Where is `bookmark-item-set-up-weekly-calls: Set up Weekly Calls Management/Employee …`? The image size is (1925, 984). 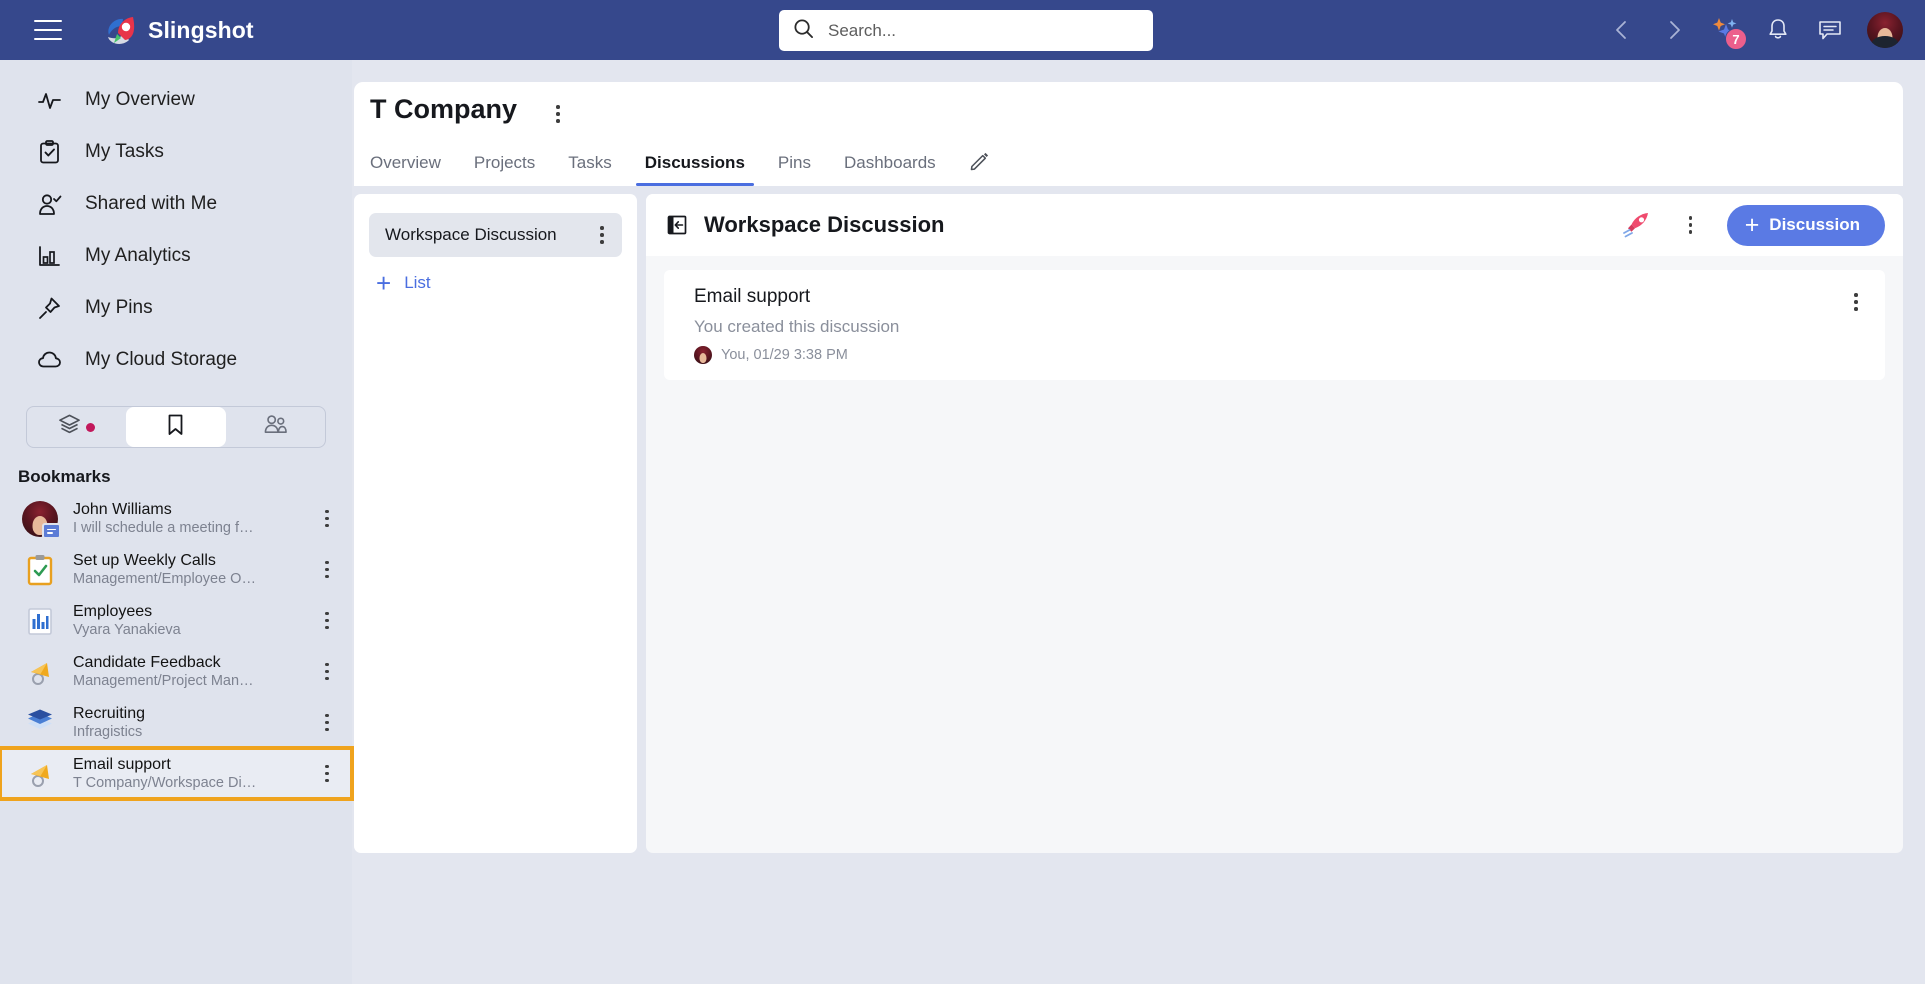
bookmark-item-set-up-weekly-calls: Set up Weekly Calls Management/Employee … is located at coordinates (176, 569).